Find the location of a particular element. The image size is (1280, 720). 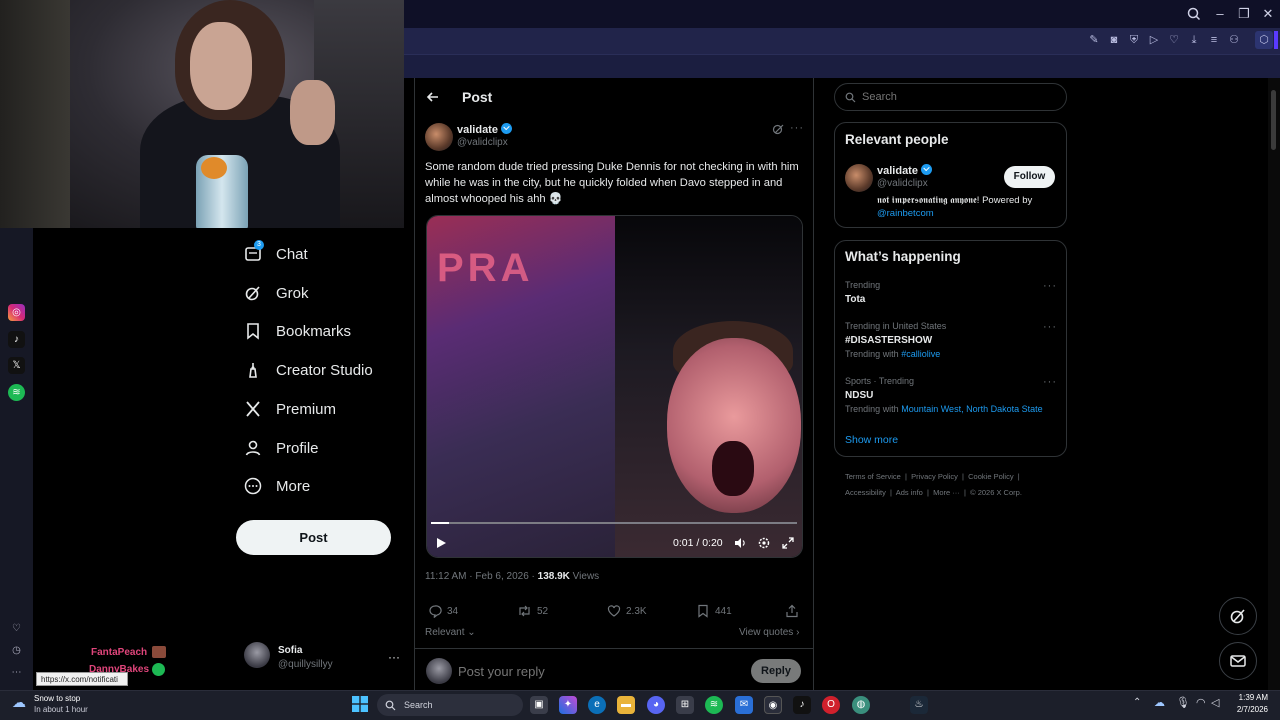

nav-more: More is located at coordinates (277, 486).